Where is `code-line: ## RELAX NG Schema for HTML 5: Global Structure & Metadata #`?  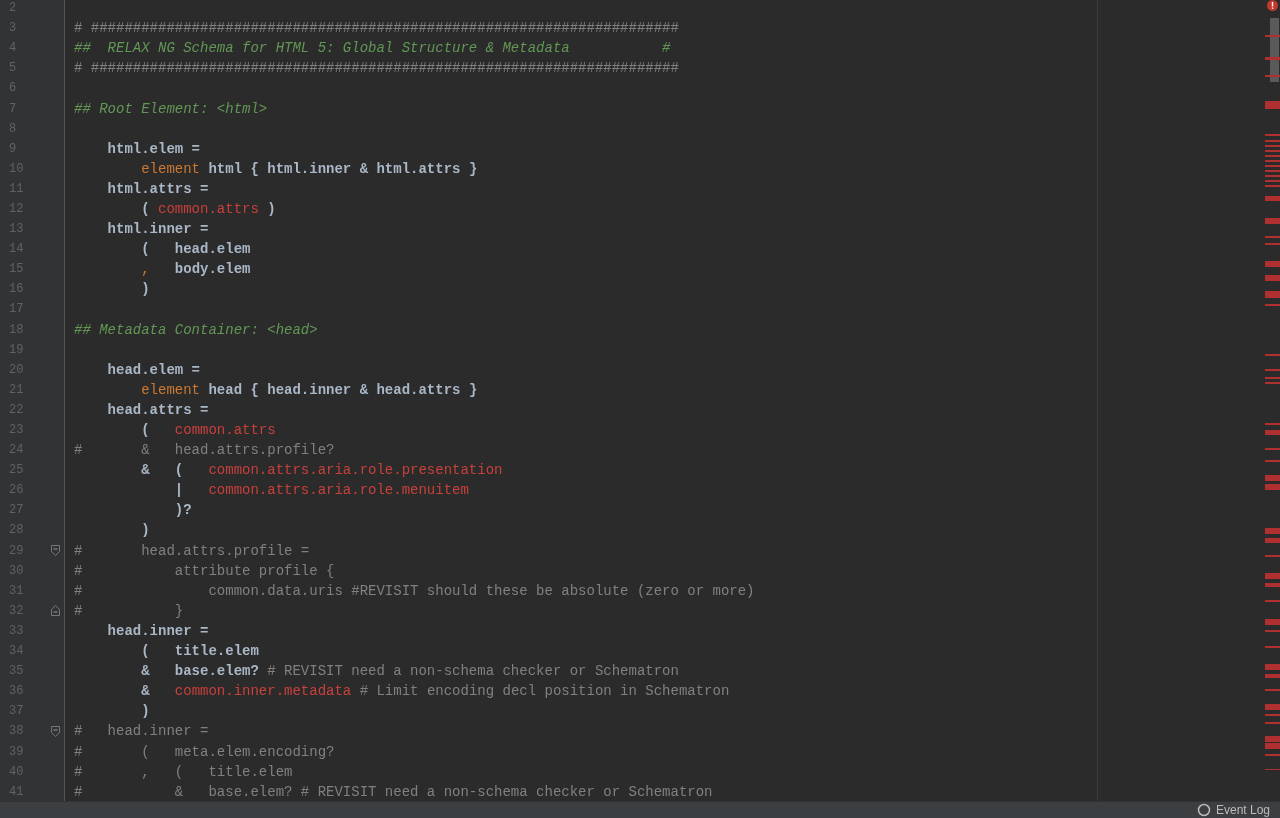
code-line: ## RELAX NG Schema for HTML 5: Global Structure & Metadata # is located at coordinates (372, 48).